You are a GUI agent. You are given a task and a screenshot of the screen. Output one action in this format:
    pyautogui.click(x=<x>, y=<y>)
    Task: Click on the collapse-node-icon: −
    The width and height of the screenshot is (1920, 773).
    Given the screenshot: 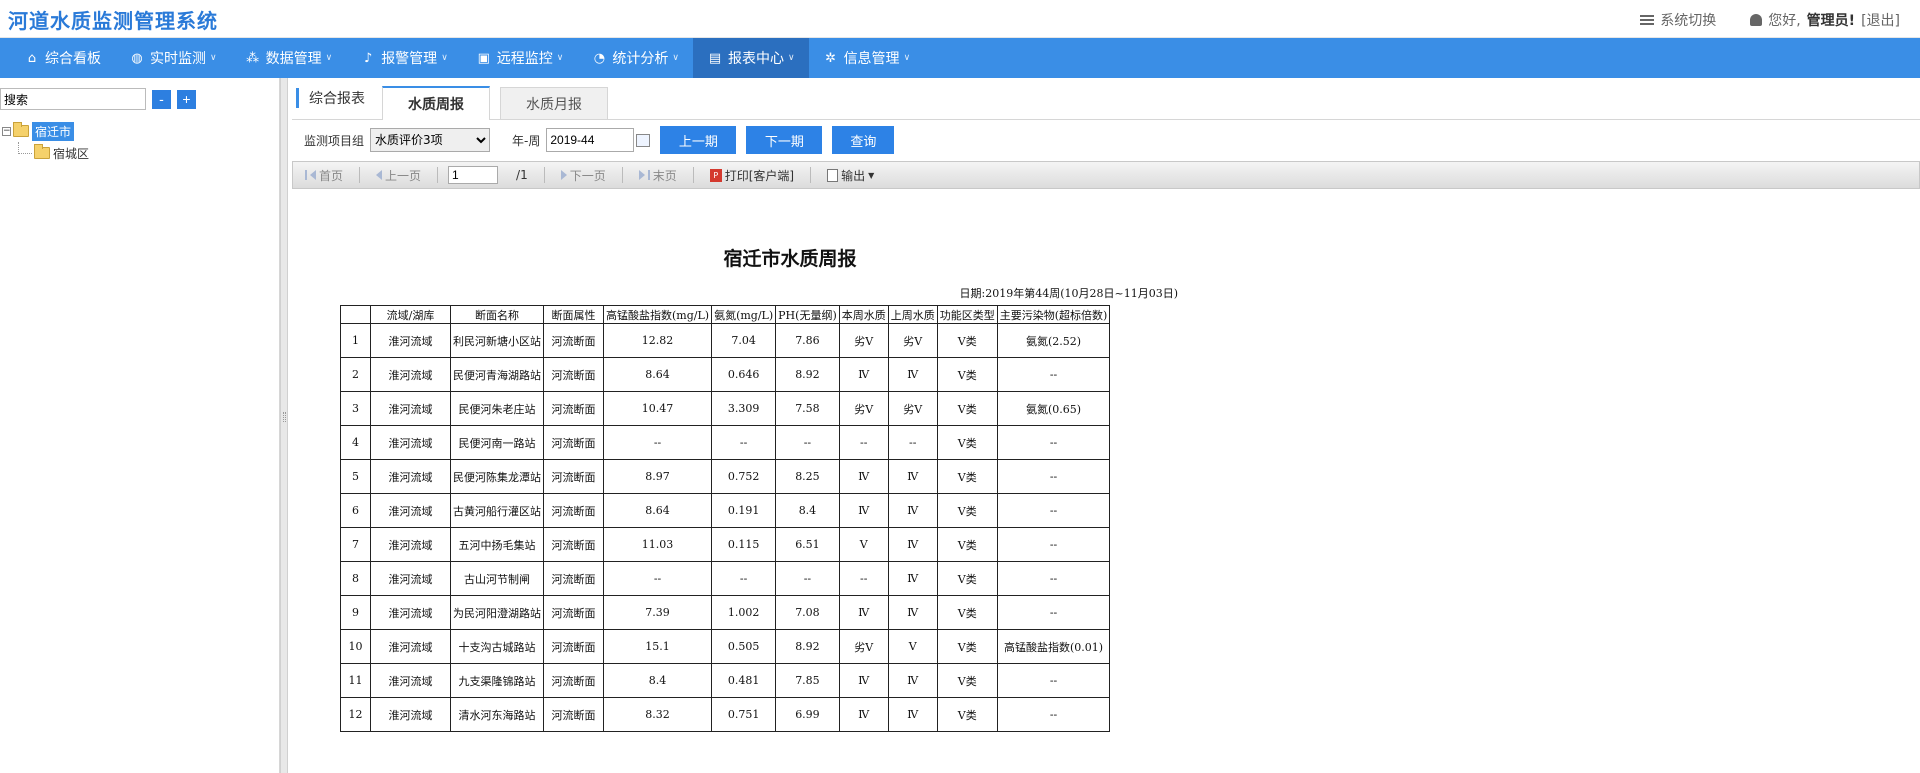 What is the action you would take?
    pyautogui.click(x=6, y=131)
    